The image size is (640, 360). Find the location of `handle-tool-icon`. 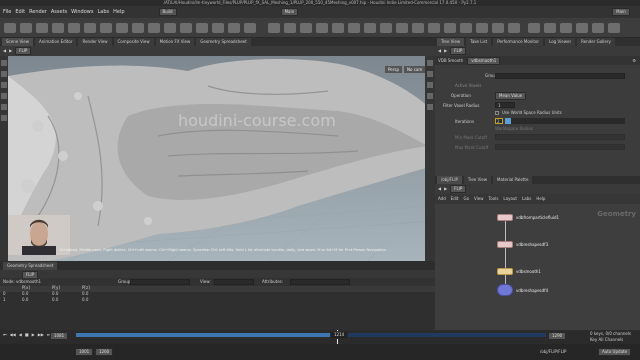

handle-tool-icon is located at coordinates (4, 107).